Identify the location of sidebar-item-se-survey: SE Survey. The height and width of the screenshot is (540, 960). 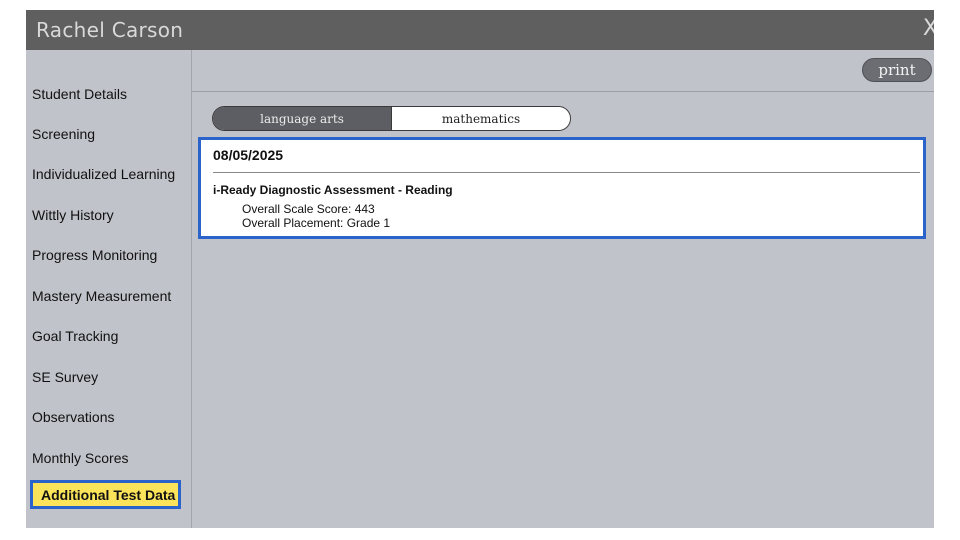
(65, 377).